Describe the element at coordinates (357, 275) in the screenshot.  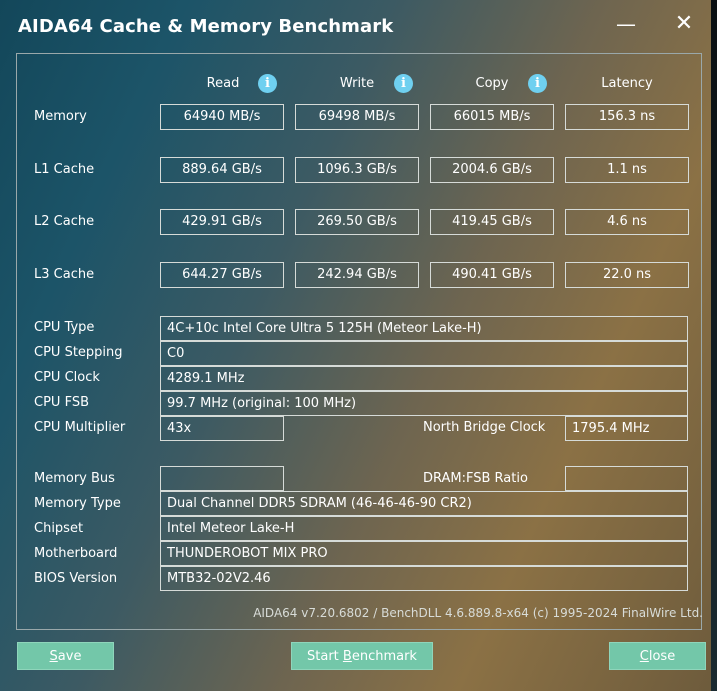
I see `l3-write-value: 242.94 GB/s` at that location.